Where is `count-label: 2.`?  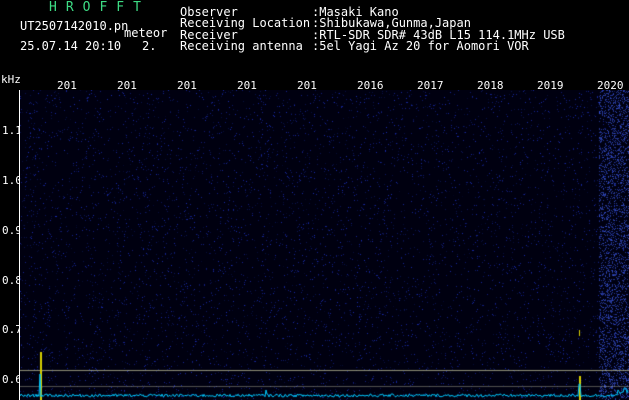
count-label: 2. is located at coordinates (149, 46).